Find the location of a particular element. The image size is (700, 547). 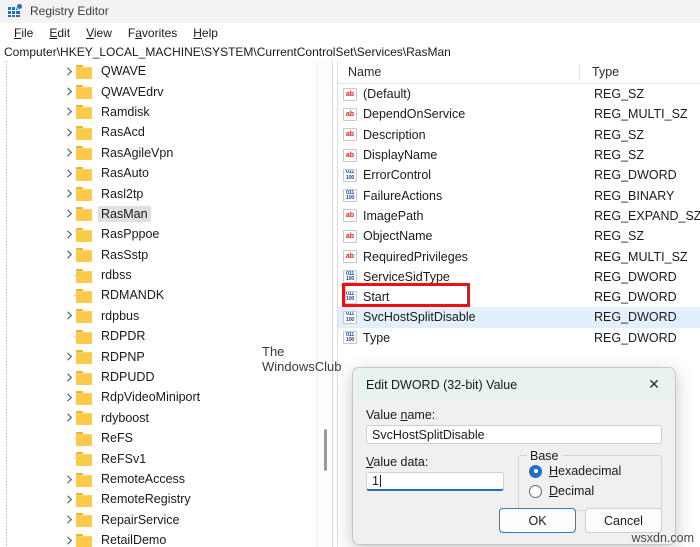

tree-item-rdmandk: RDMANDK is located at coordinates (159, 295).